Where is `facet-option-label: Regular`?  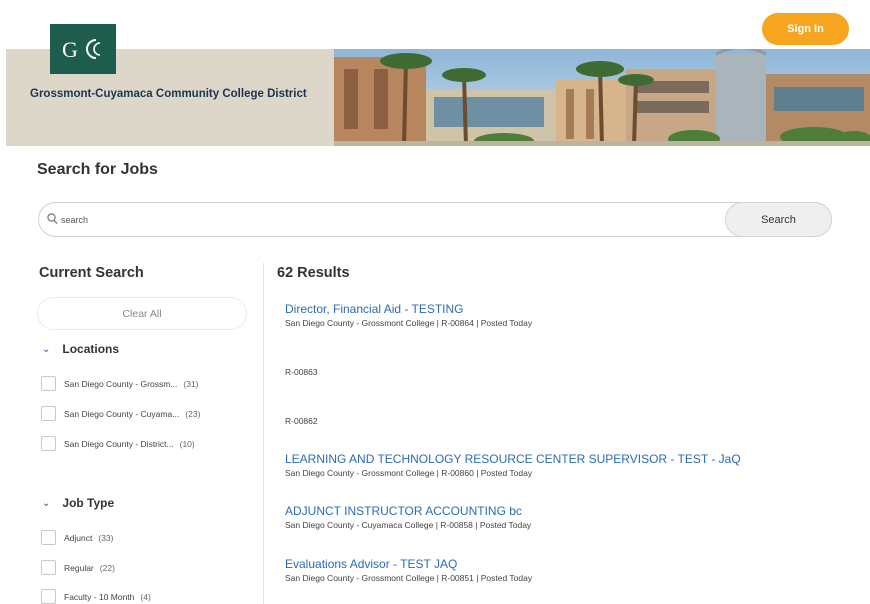 facet-option-label: Regular is located at coordinates (79, 567).